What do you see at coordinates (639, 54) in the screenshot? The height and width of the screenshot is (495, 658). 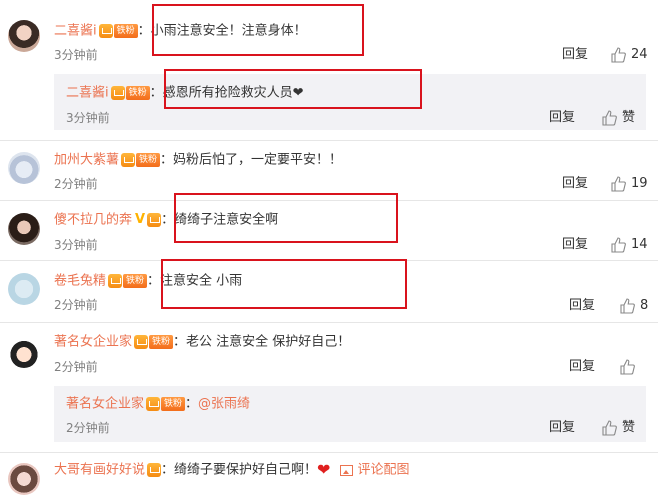 I see `like-count: 24` at bounding box center [639, 54].